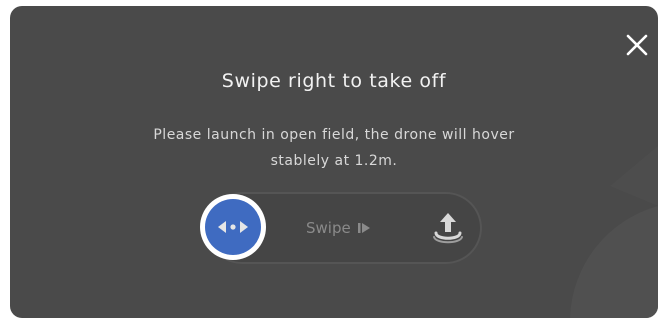  What do you see at coordinates (328, 228) in the screenshot?
I see `swipe-hint-label: Swipe` at bounding box center [328, 228].